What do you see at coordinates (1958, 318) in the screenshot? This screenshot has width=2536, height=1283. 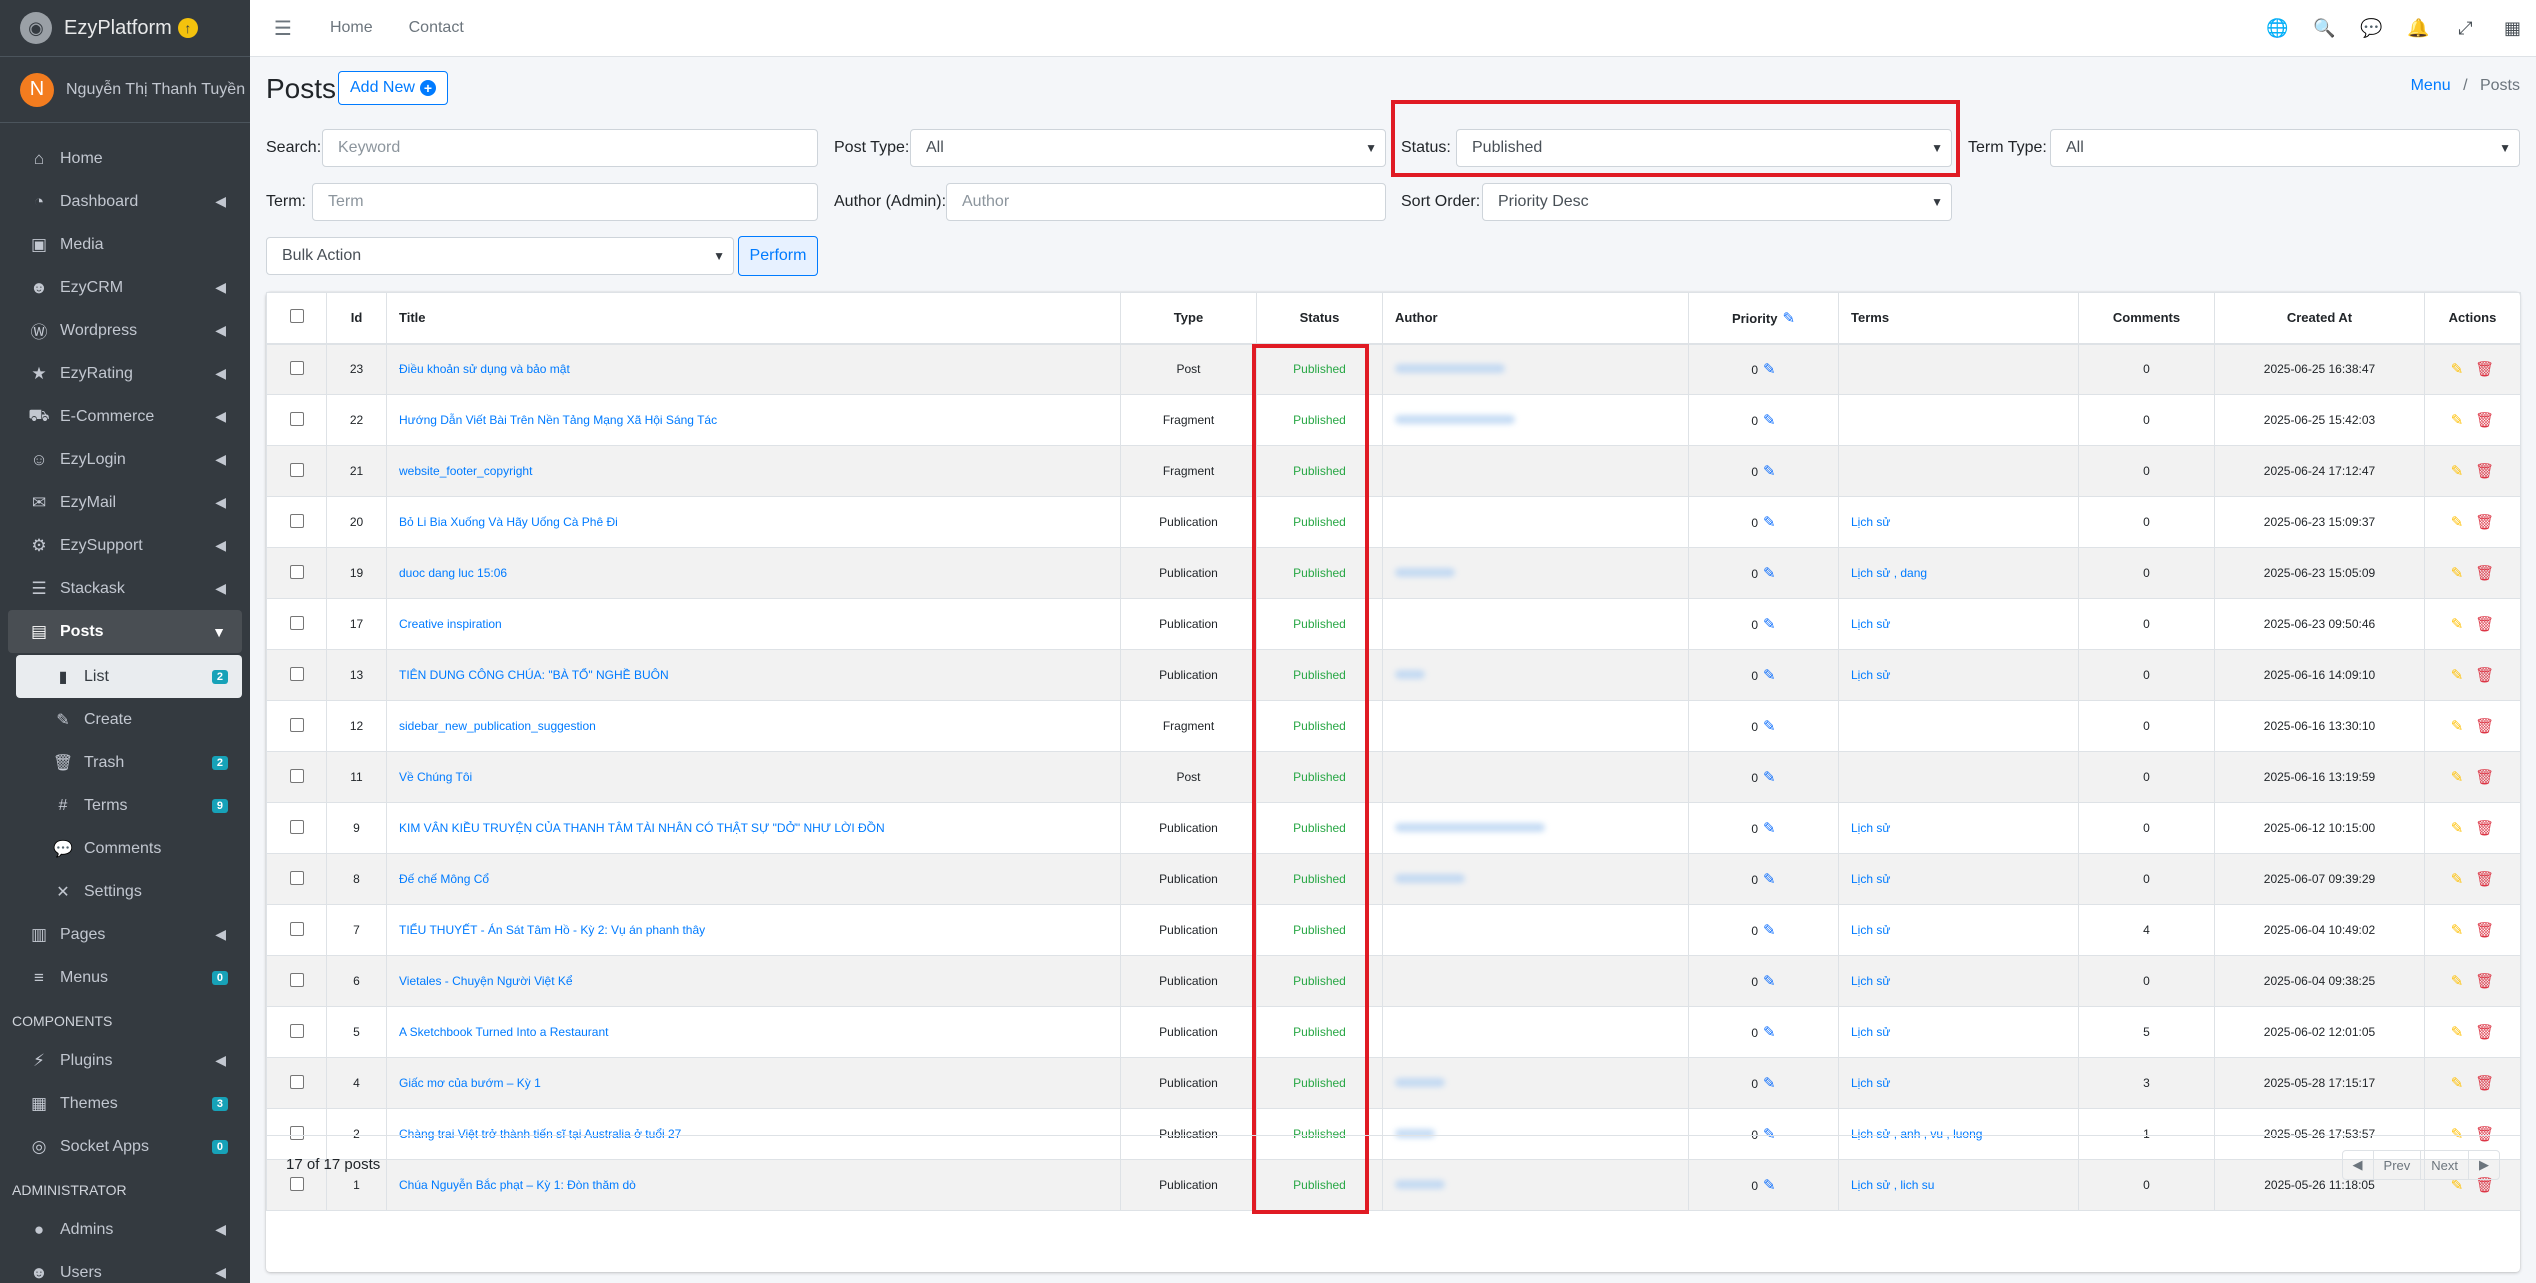 I see `col-terms: Terms` at bounding box center [1958, 318].